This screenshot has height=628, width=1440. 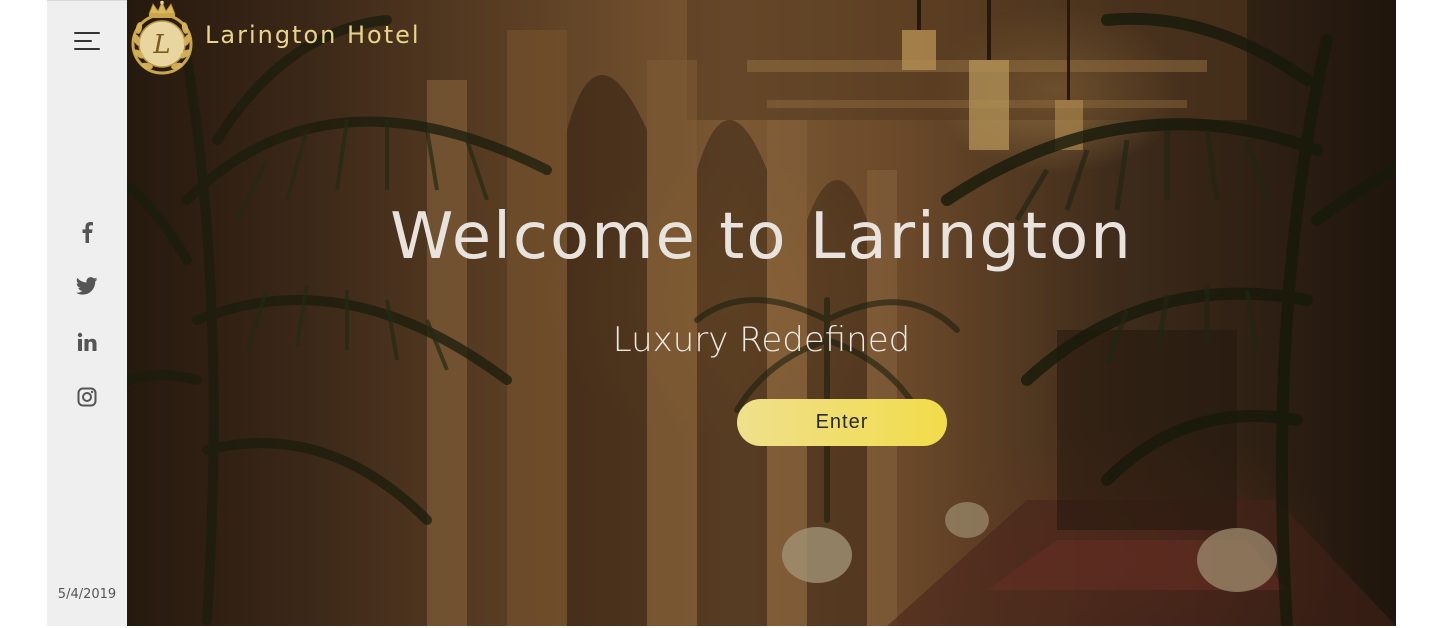 I want to click on instagram-icon, so click(x=87, y=397).